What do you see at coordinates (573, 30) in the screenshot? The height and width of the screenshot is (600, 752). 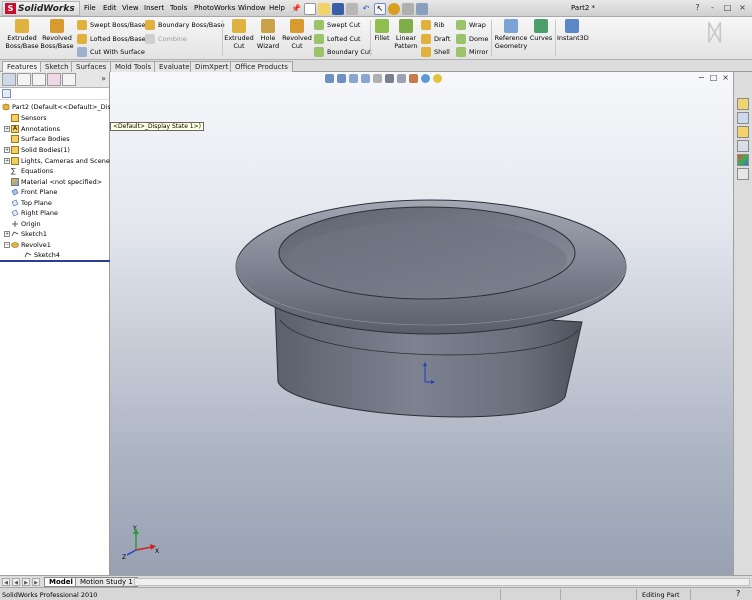 I see `instant3d-button: Instant3D` at bounding box center [573, 30].